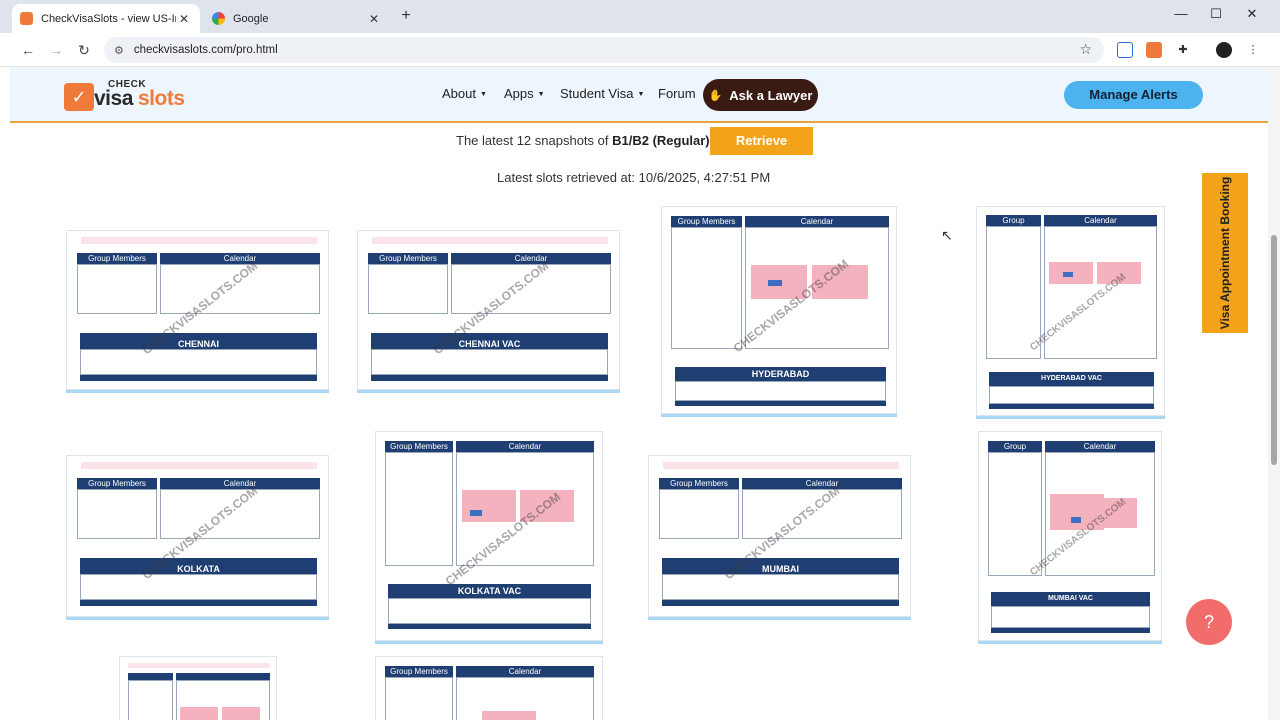 The height and width of the screenshot is (720, 1280). I want to click on new-tab-button: +, so click(406, 16).